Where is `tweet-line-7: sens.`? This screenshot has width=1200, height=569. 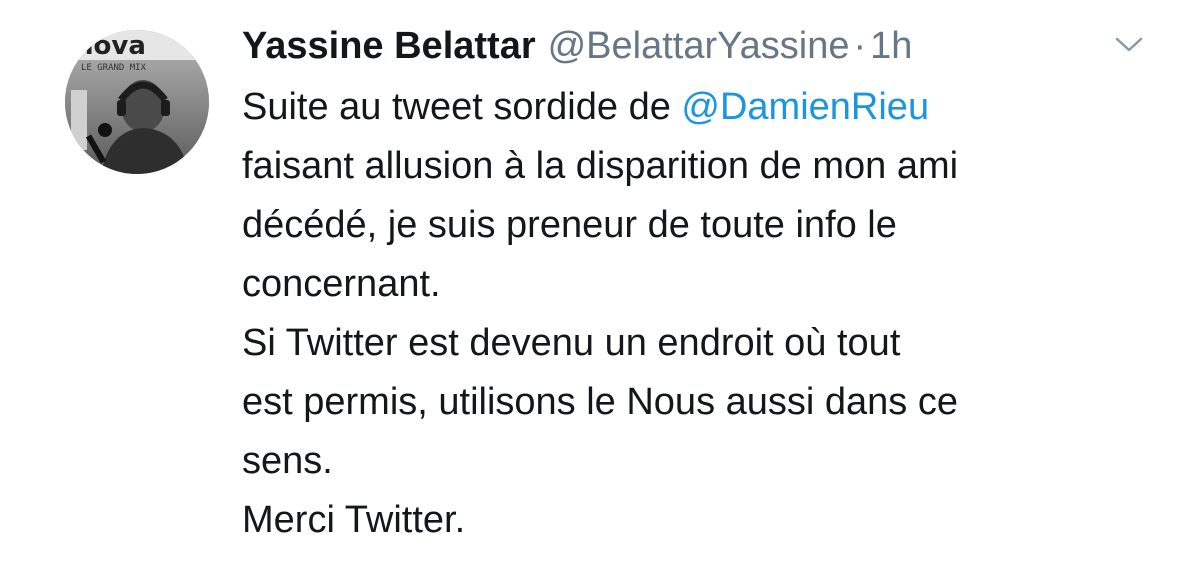
tweet-line-7: sens. is located at coordinates (287, 461).